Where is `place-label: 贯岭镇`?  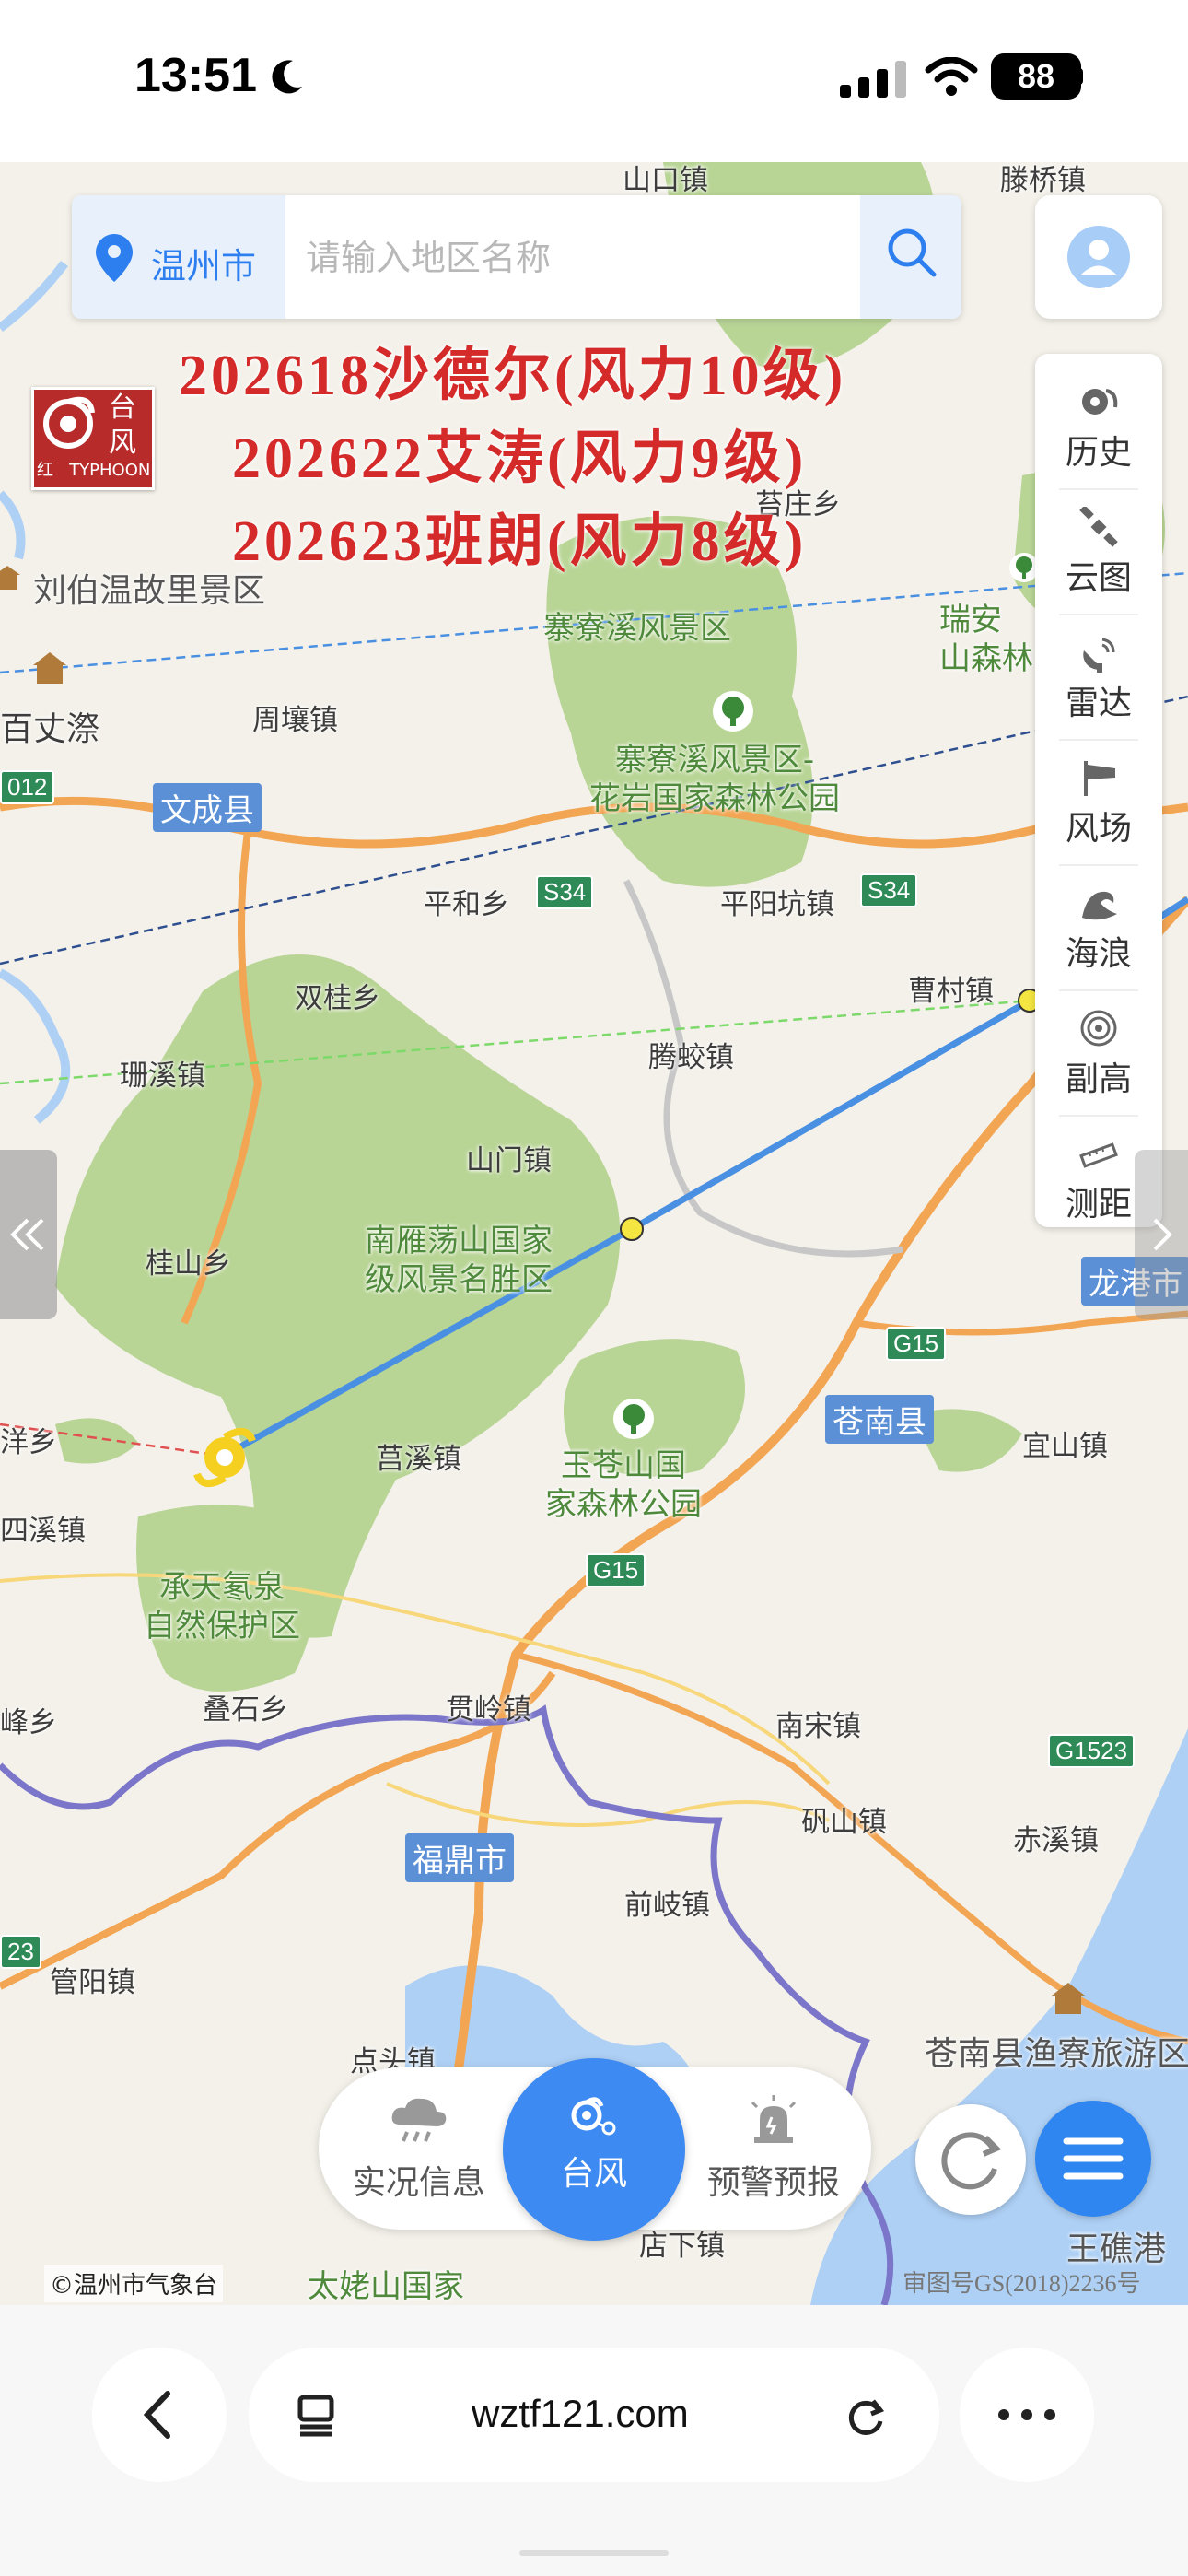 place-label: 贯岭镇 is located at coordinates (488, 1710).